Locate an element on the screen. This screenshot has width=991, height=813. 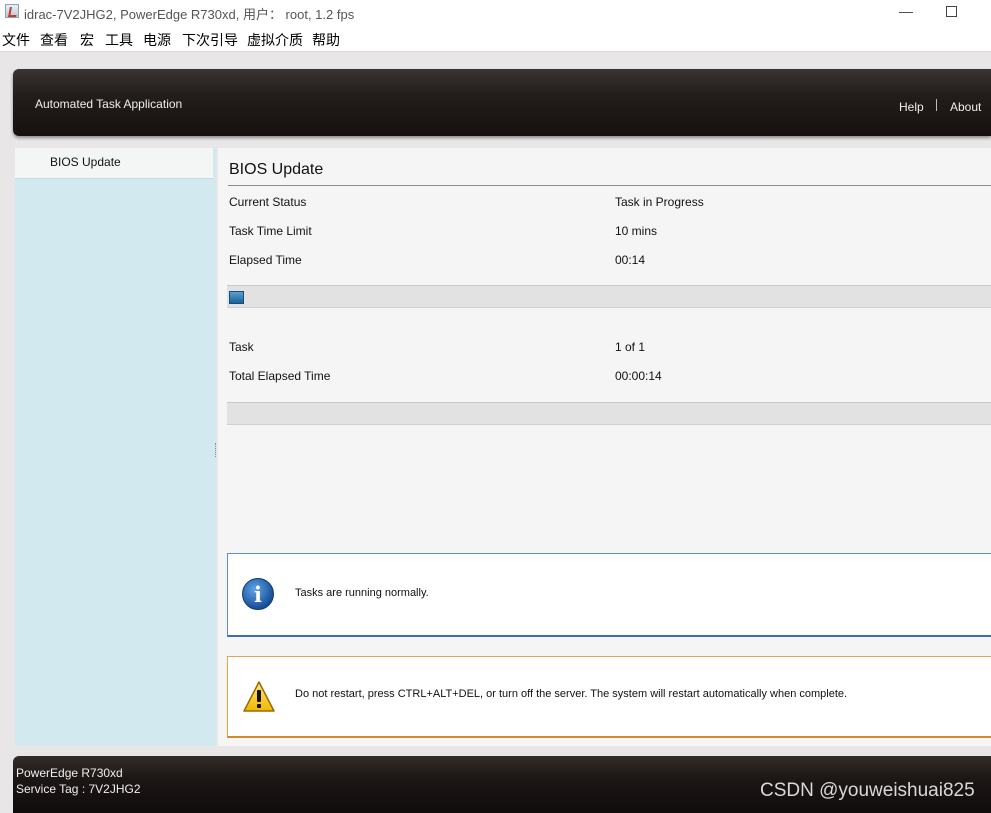
maximize-icon is located at coordinates (951, 11).